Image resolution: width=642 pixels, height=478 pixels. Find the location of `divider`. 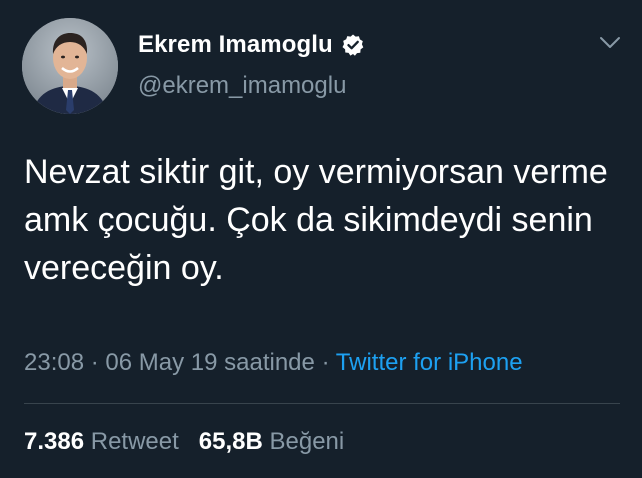

divider is located at coordinates (322, 403).